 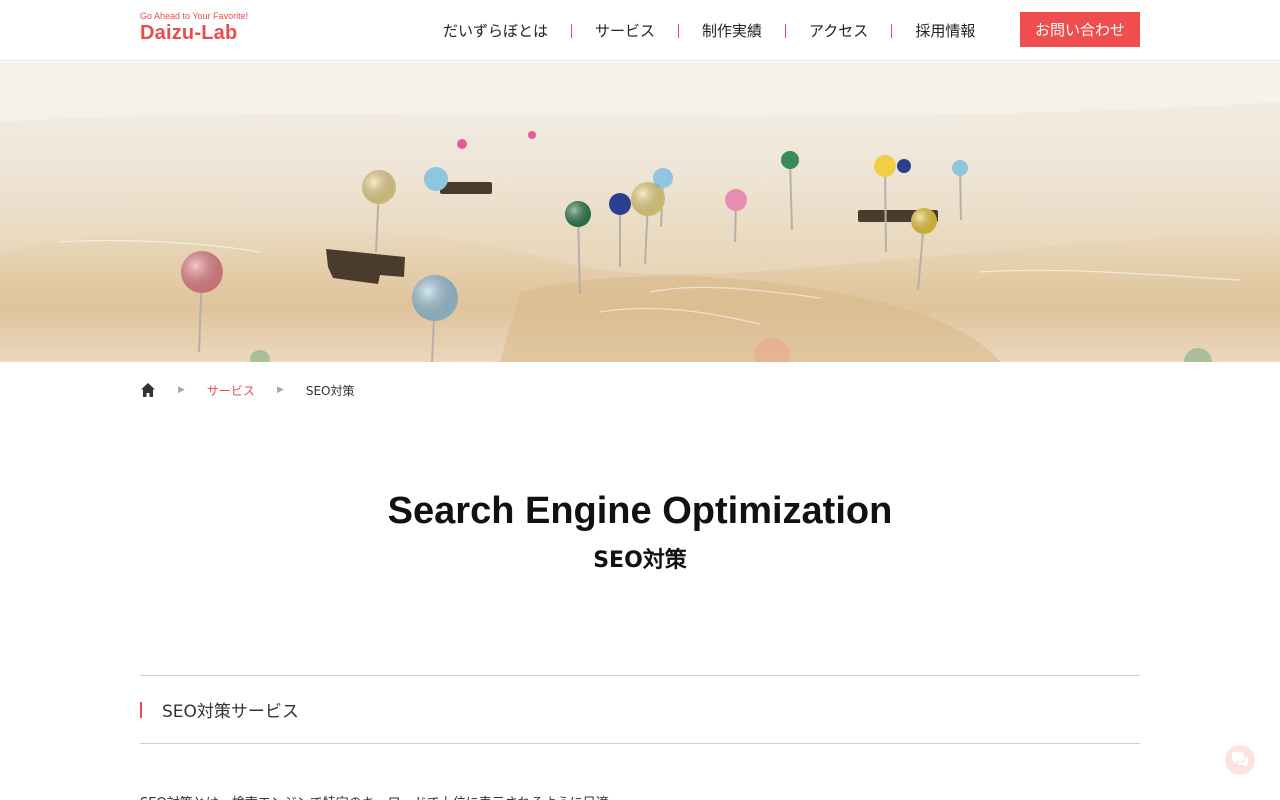 I want to click on chat-button, so click(x=1240, y=760).